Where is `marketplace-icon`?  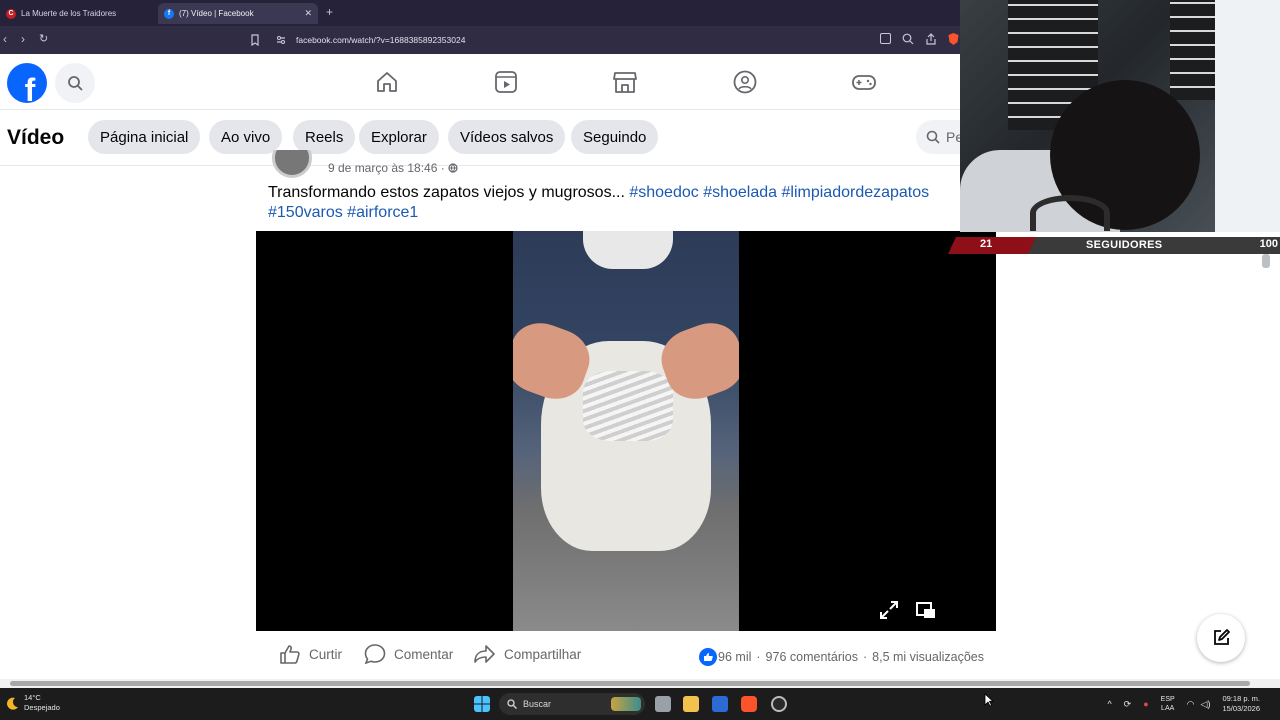 marketplace-icon is located at coordinates (625, 82).